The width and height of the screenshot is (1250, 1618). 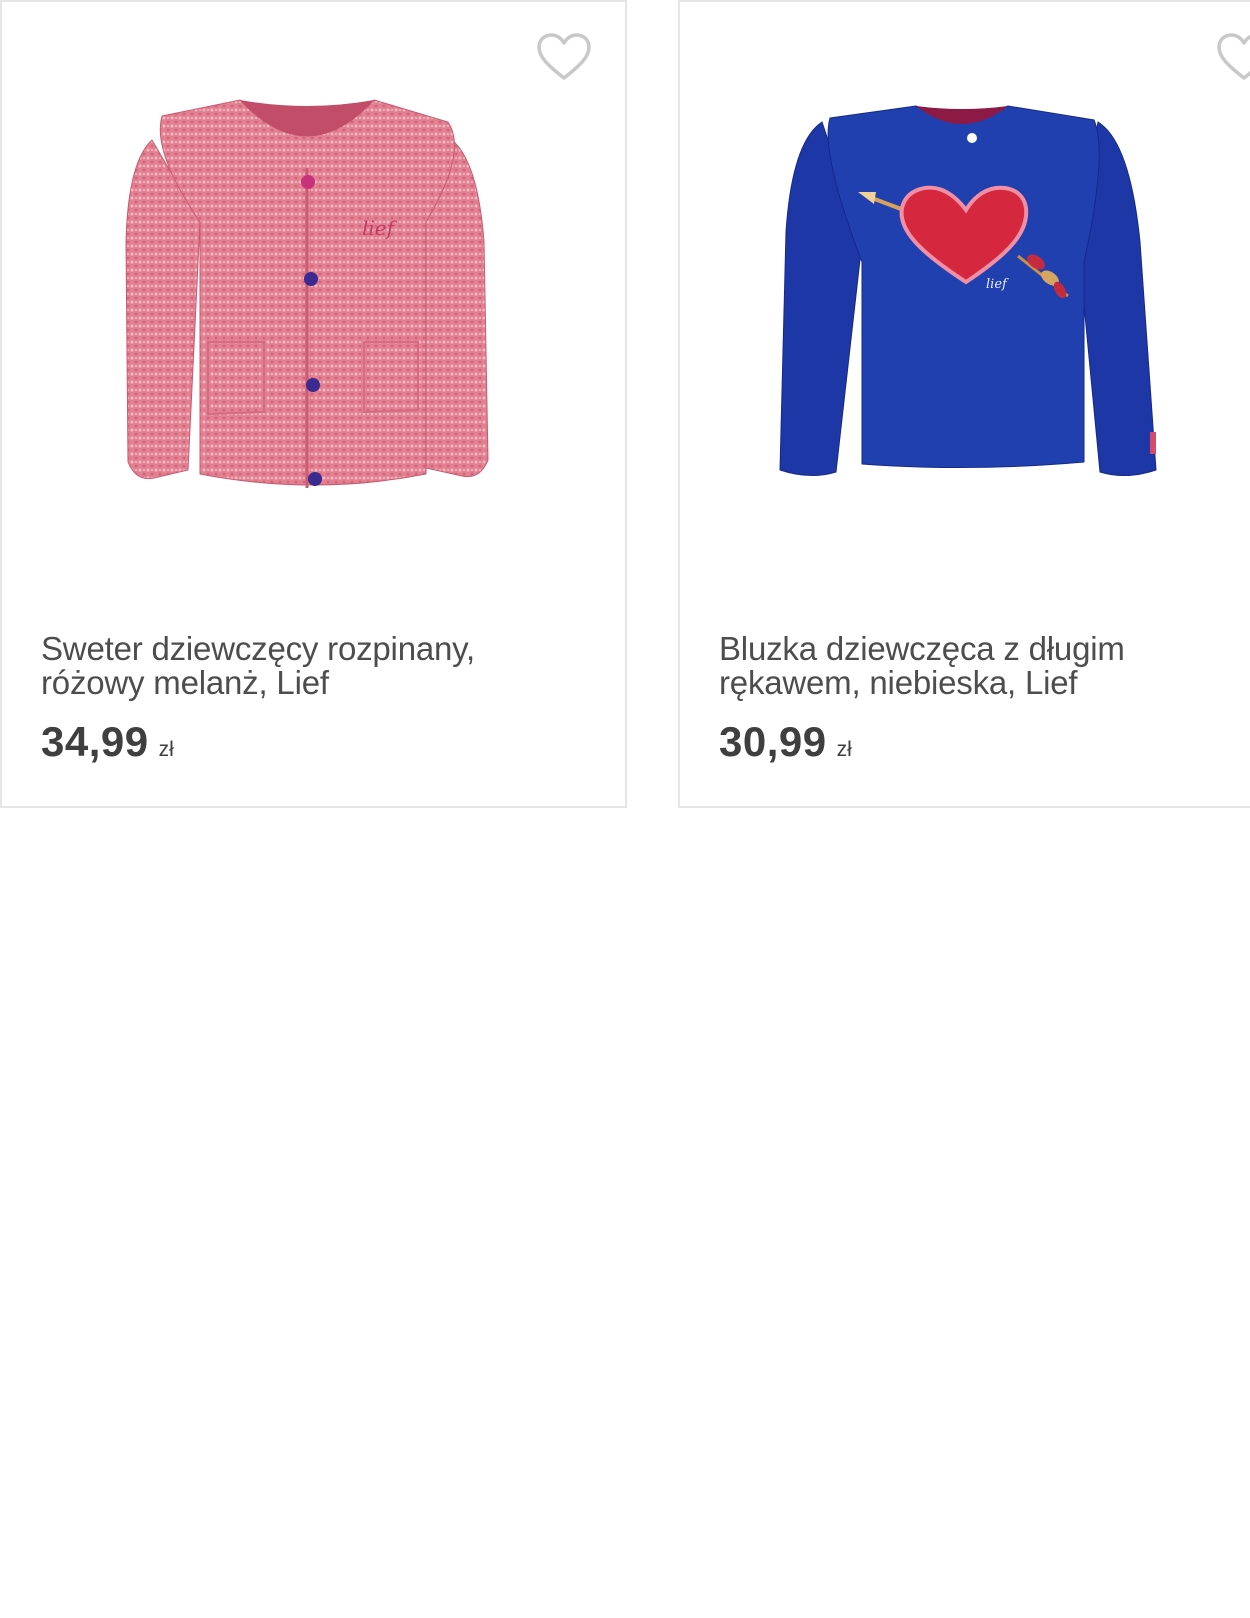 What do you see at coordinates (997, 284) in the screenshot?
I see `brand-logo-print: lief` at bounding box center [997, 284].